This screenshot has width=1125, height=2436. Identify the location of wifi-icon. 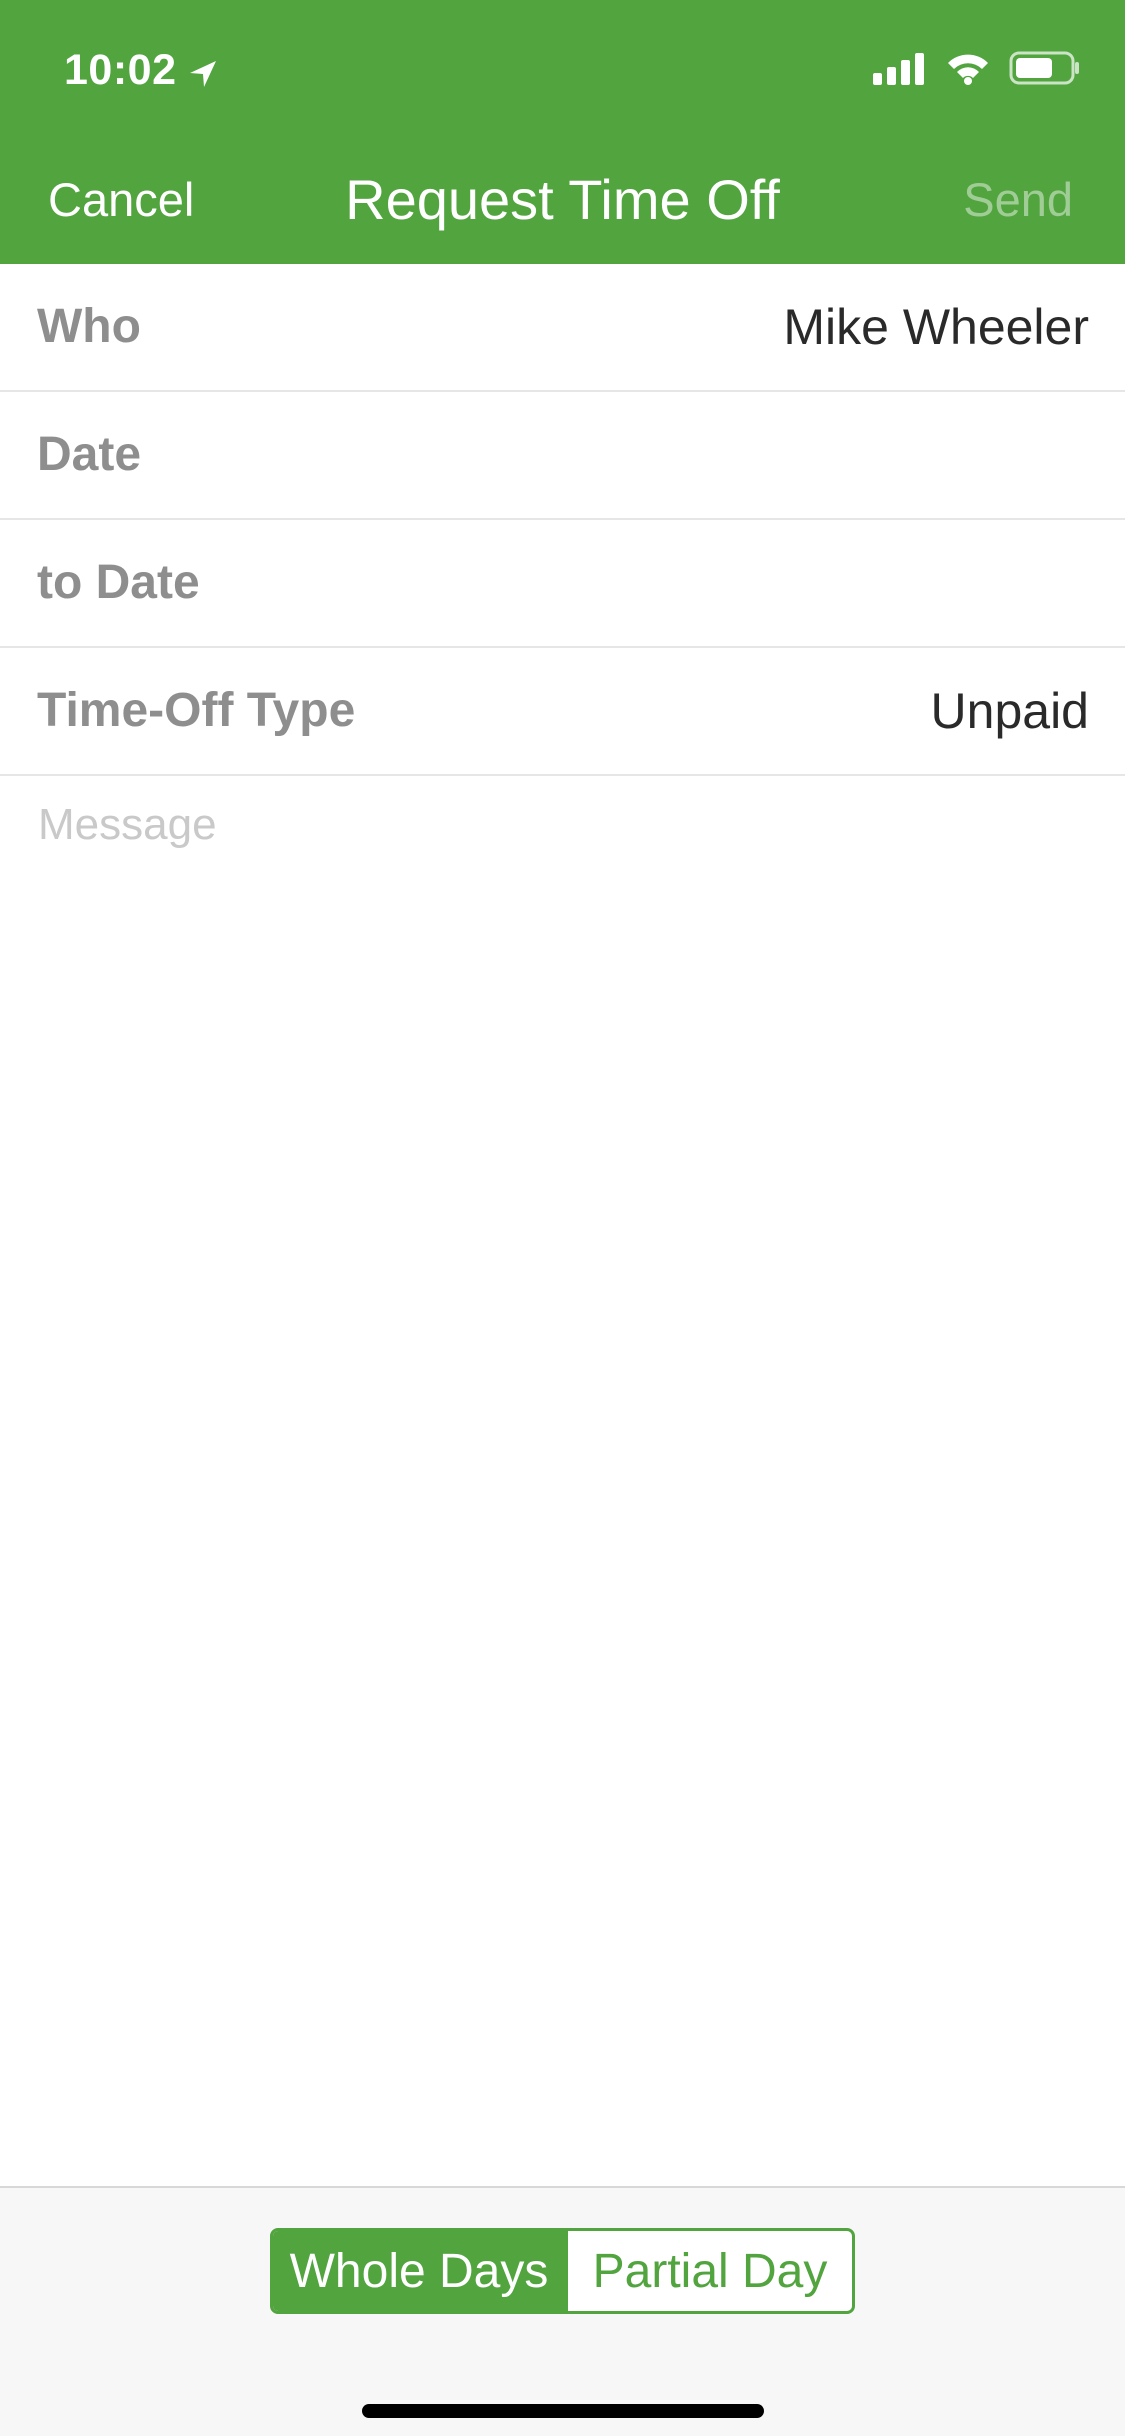
(968, 70).